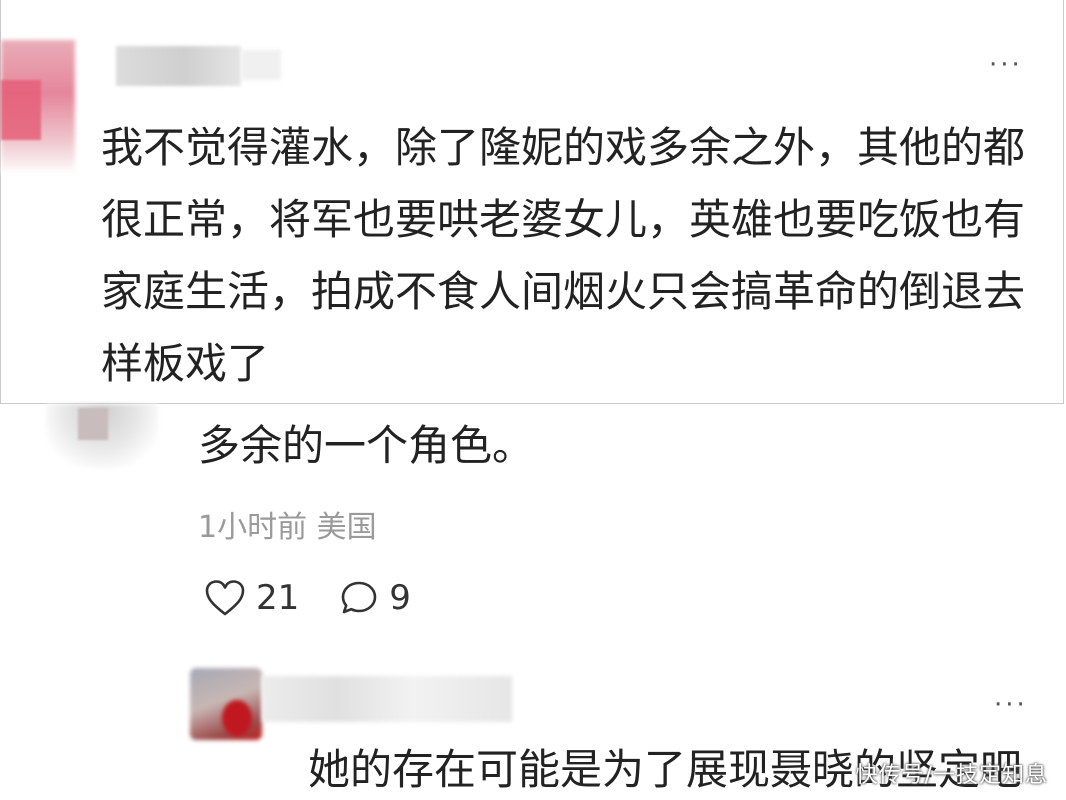 The height and width of the screenshot is (800, 1066). I want to click on like-count: 21, so click(278, 598).